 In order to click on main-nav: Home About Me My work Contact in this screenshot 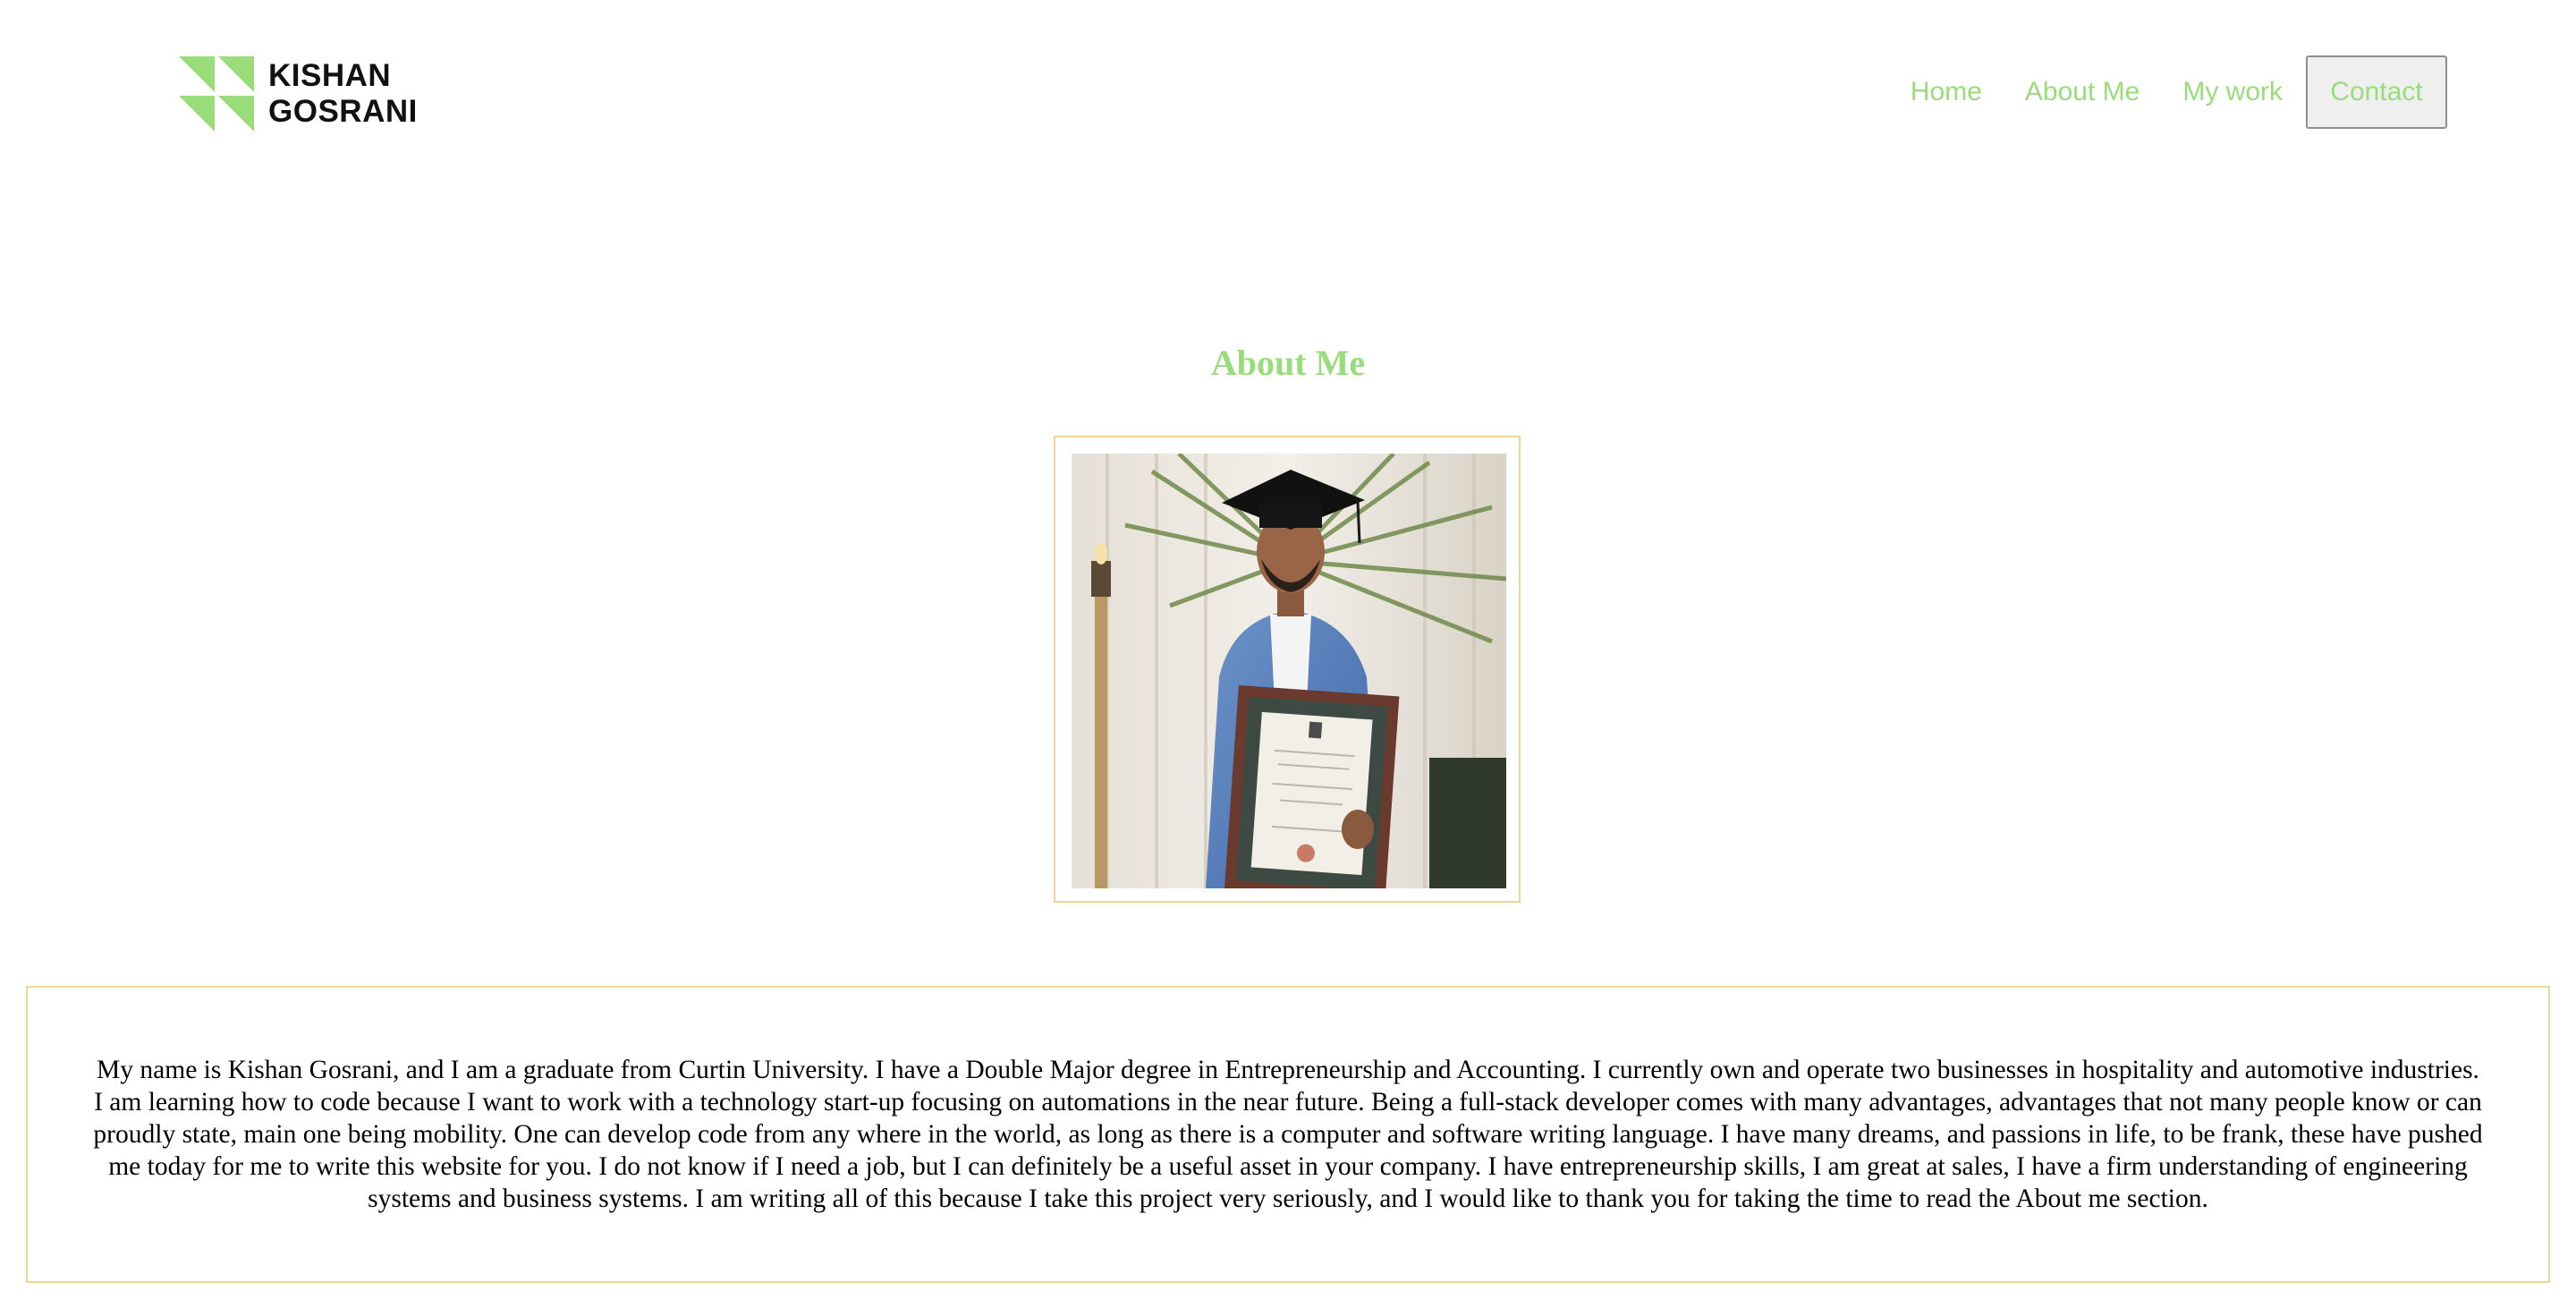, I will do `click(2179, 92)`.